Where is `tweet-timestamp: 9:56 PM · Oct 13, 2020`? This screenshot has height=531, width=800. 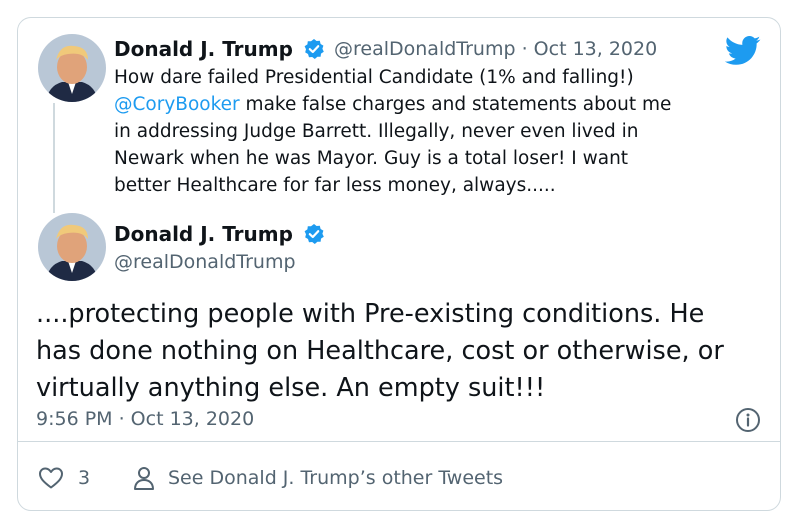
tweet-timestamp: 9:56 PM · Oct 13, 2020 is located at coordinates (145, 419).